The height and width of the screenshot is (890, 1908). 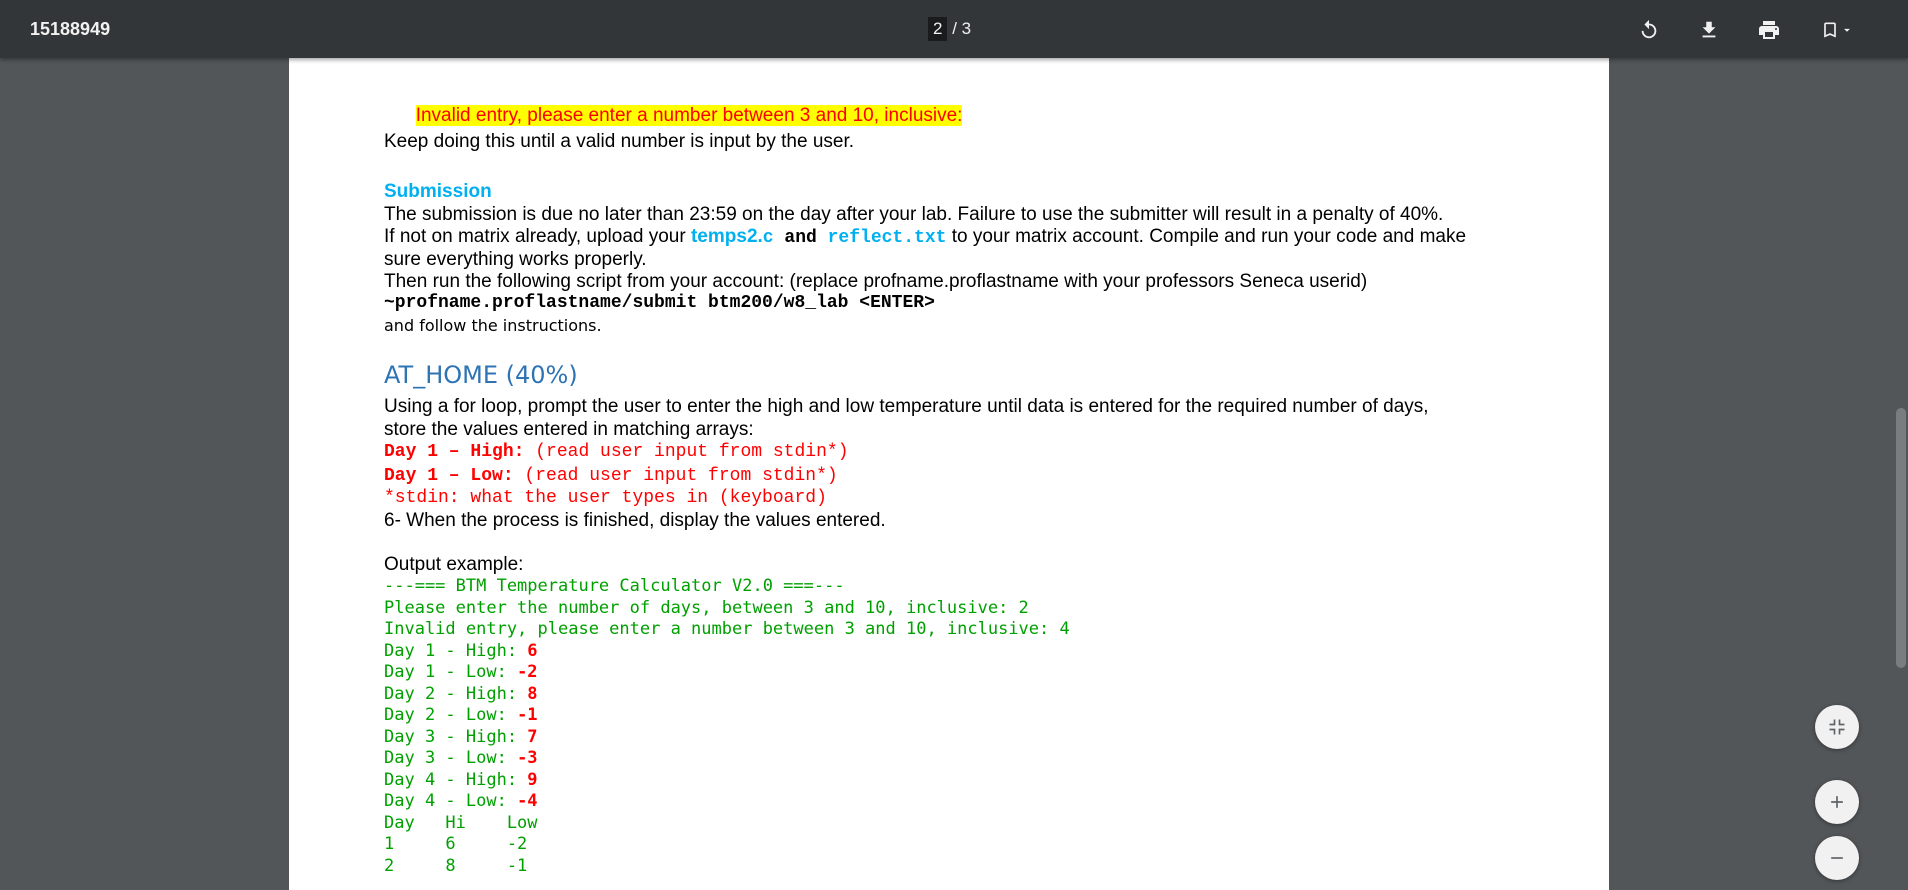 What do you see at coordinates (456, 737) in the screenshot?
I see `output-row-label: Day 3 - High:` at bounding box center [456, 737].